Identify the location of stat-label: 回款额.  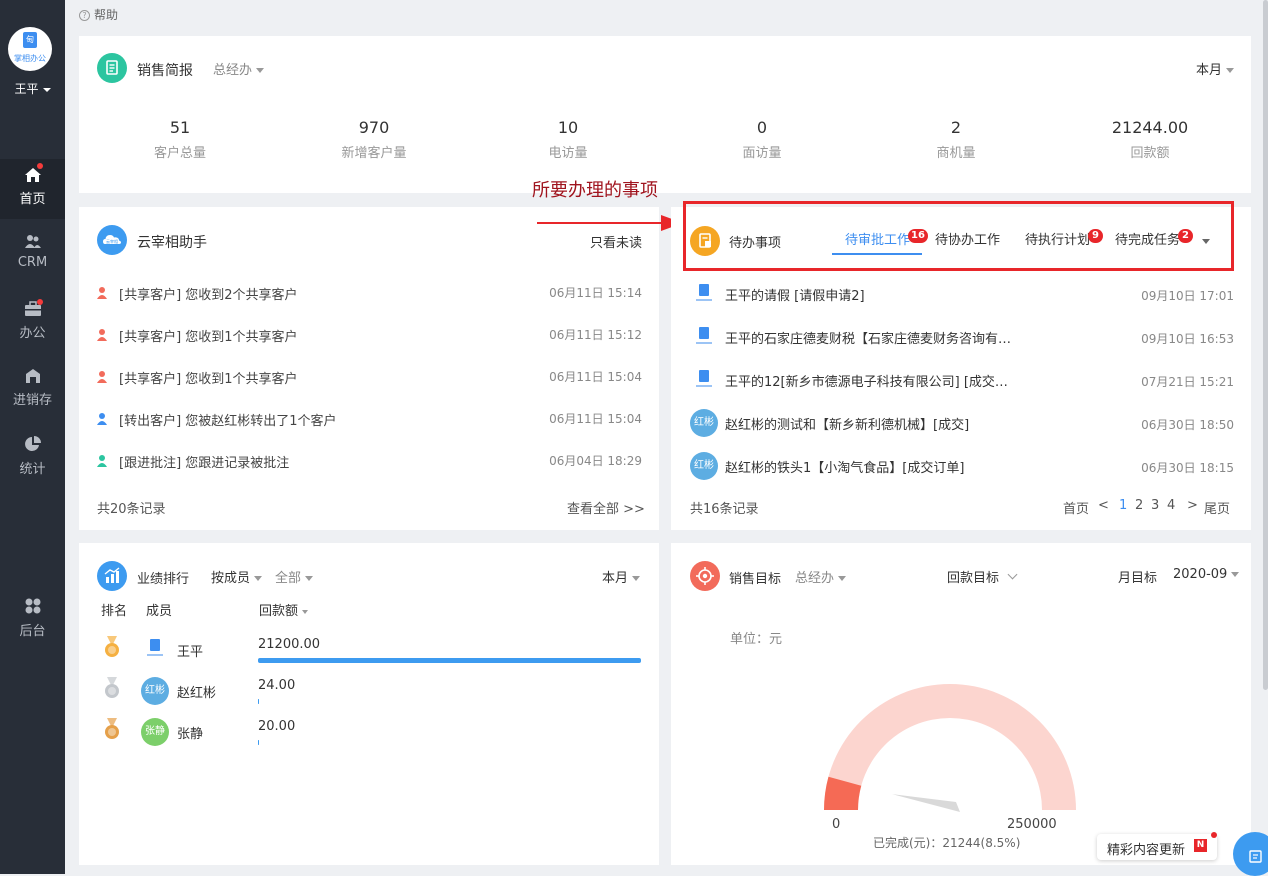
(1150, 153).